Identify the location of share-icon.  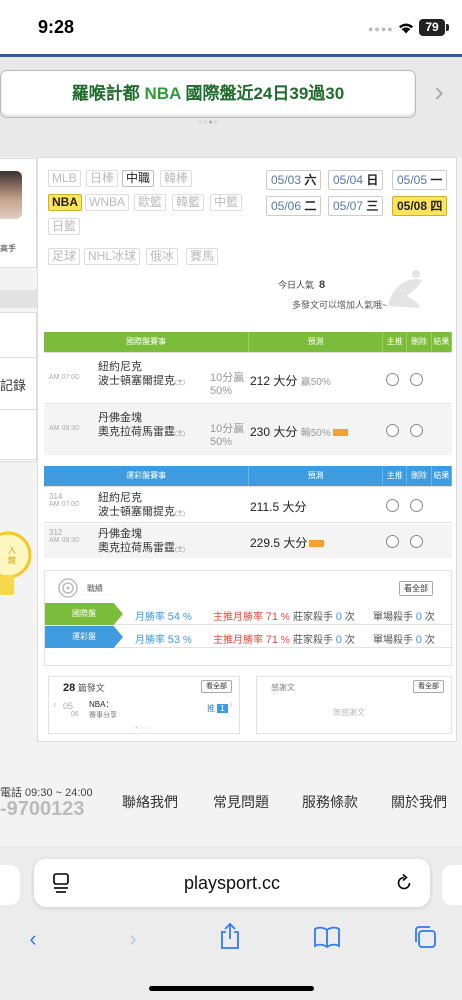
(230, 936).